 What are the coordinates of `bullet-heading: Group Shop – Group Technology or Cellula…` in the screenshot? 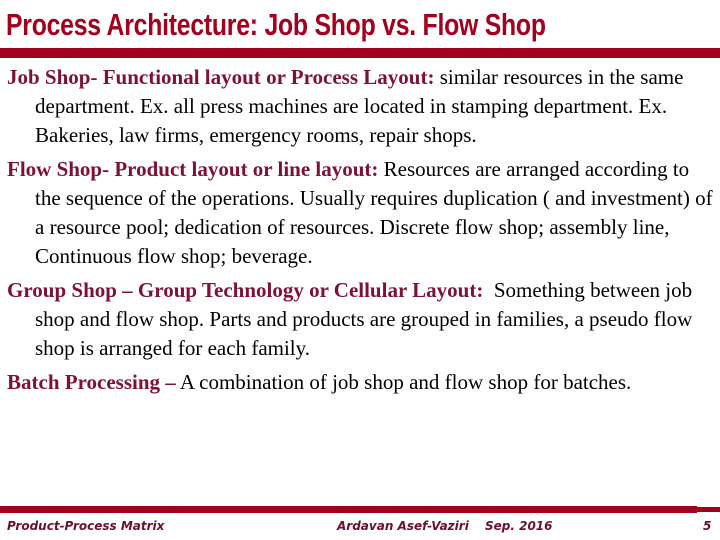 It's located at (245, 290).